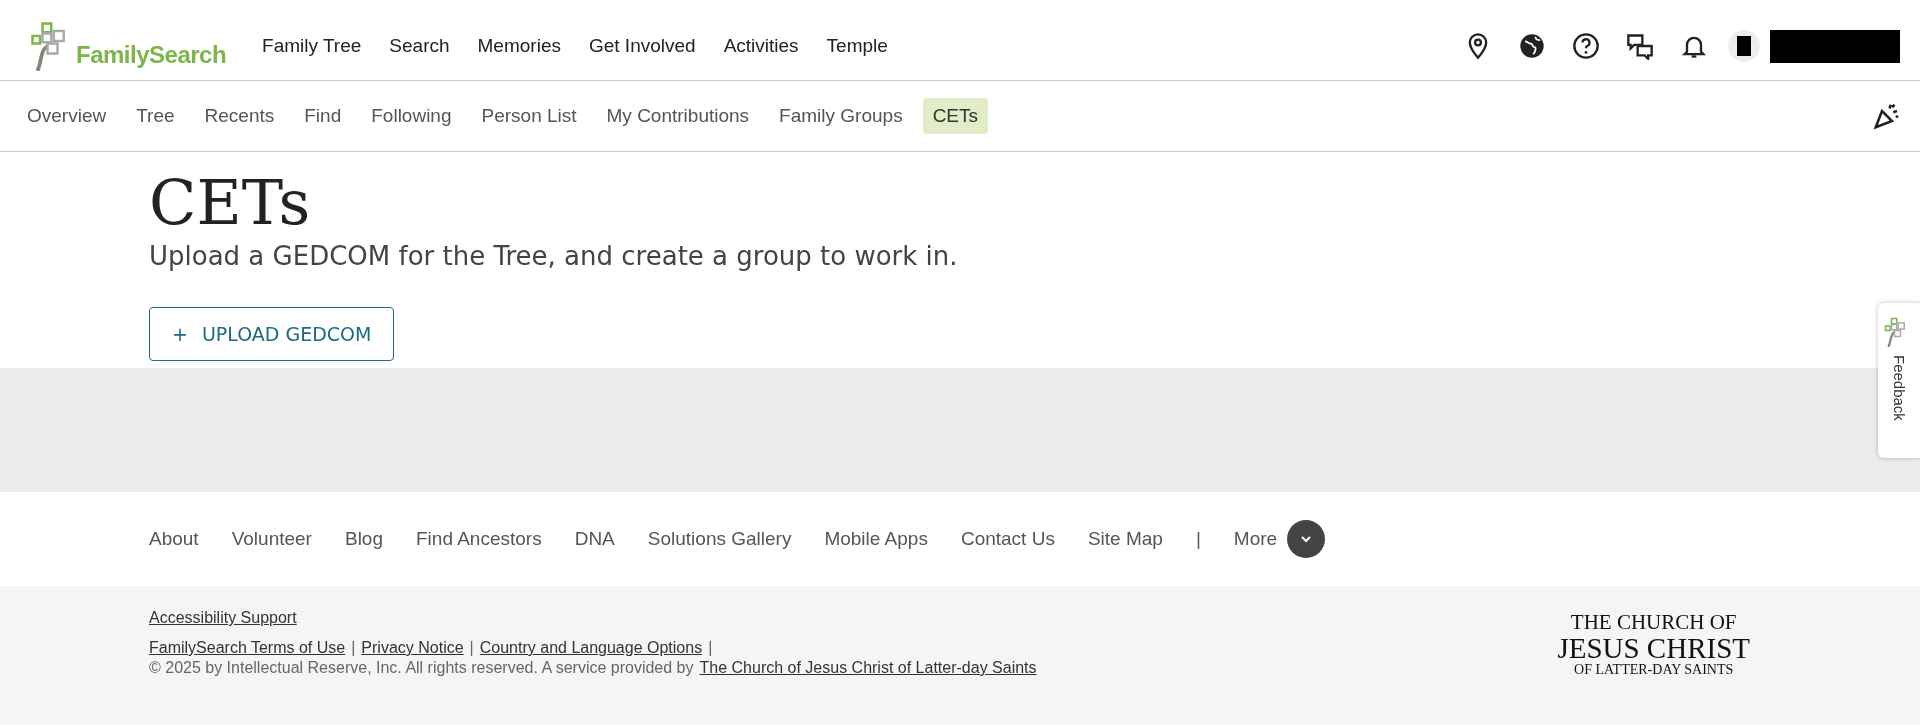  Describe the element at coordinates (230, 203) in the screenshot. I see `page-title: CETs` at that location.